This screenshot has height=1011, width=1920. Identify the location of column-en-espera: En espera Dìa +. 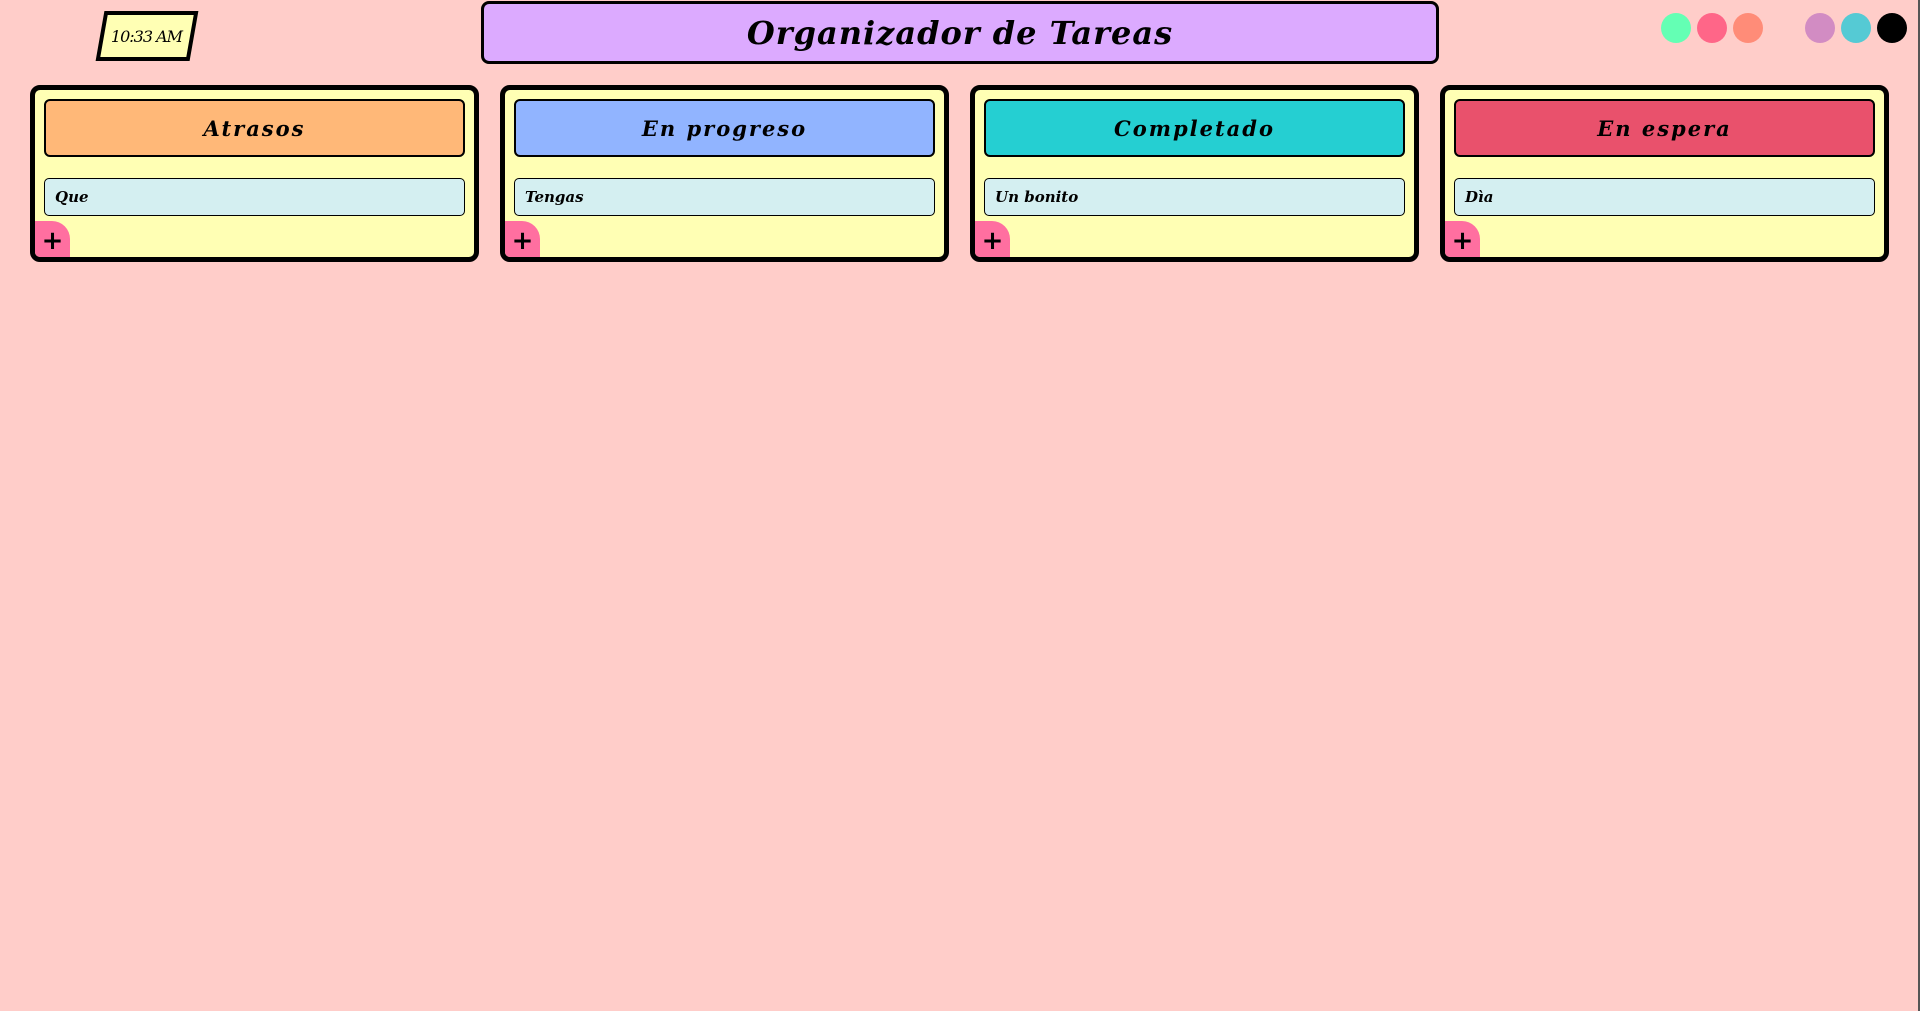
(1664, 173).